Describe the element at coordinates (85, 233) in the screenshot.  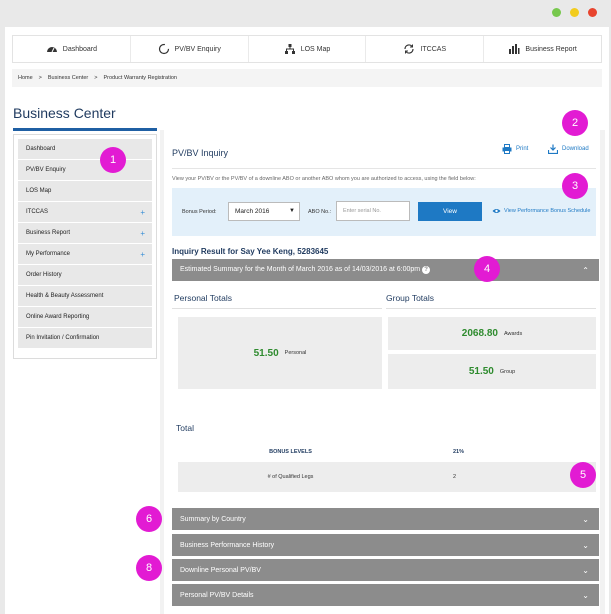
I see `sidebar-item-business-report: Business Report +` at that location.